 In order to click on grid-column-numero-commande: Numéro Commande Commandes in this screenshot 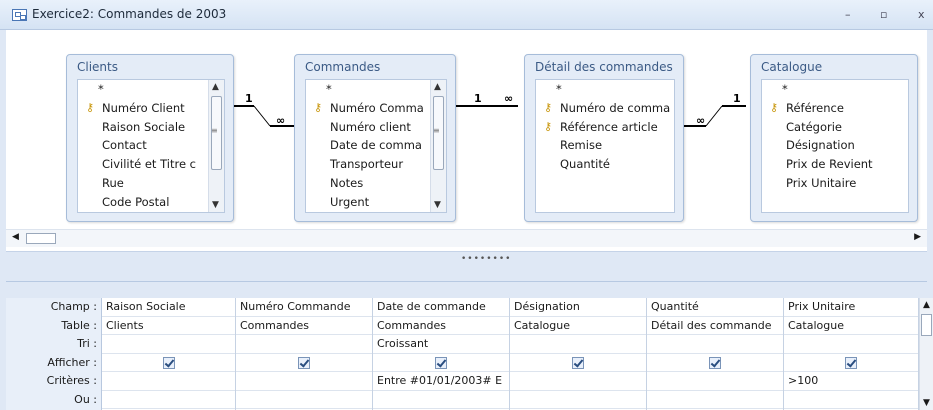, I will do `click(304, 354)`.